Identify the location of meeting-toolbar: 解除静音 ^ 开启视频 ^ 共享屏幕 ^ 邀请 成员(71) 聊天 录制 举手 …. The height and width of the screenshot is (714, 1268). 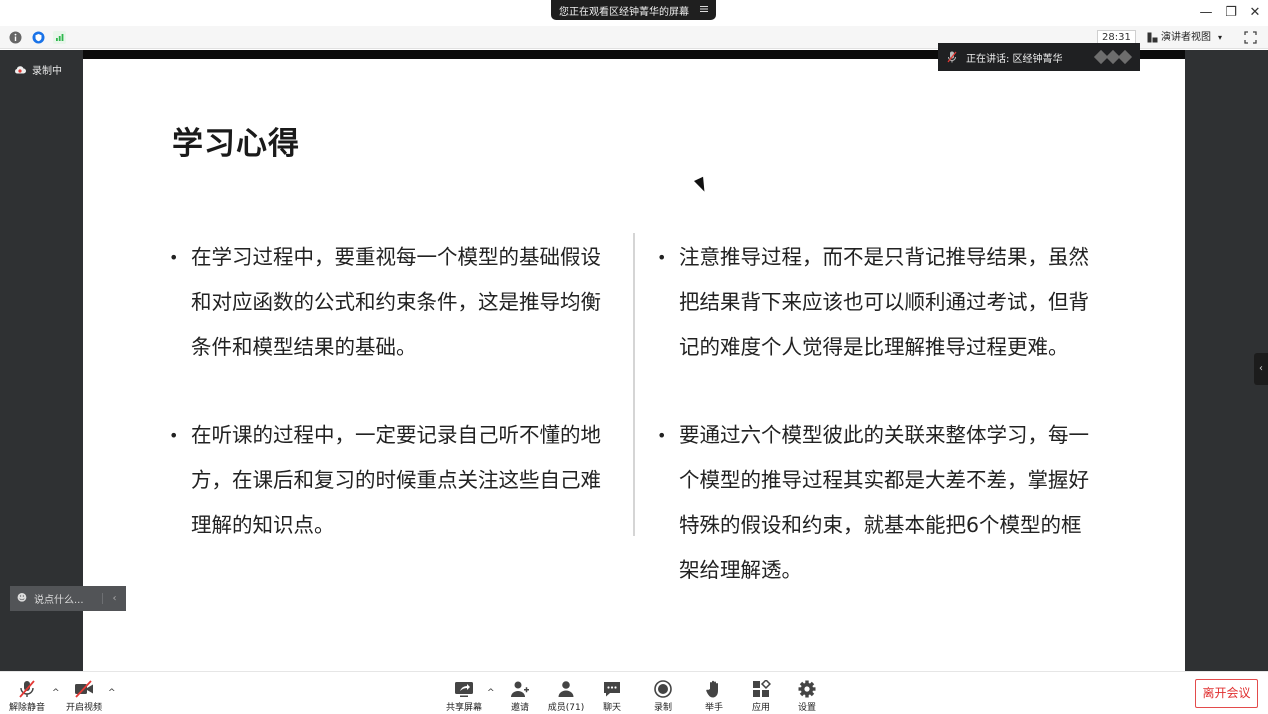
(634, 692).